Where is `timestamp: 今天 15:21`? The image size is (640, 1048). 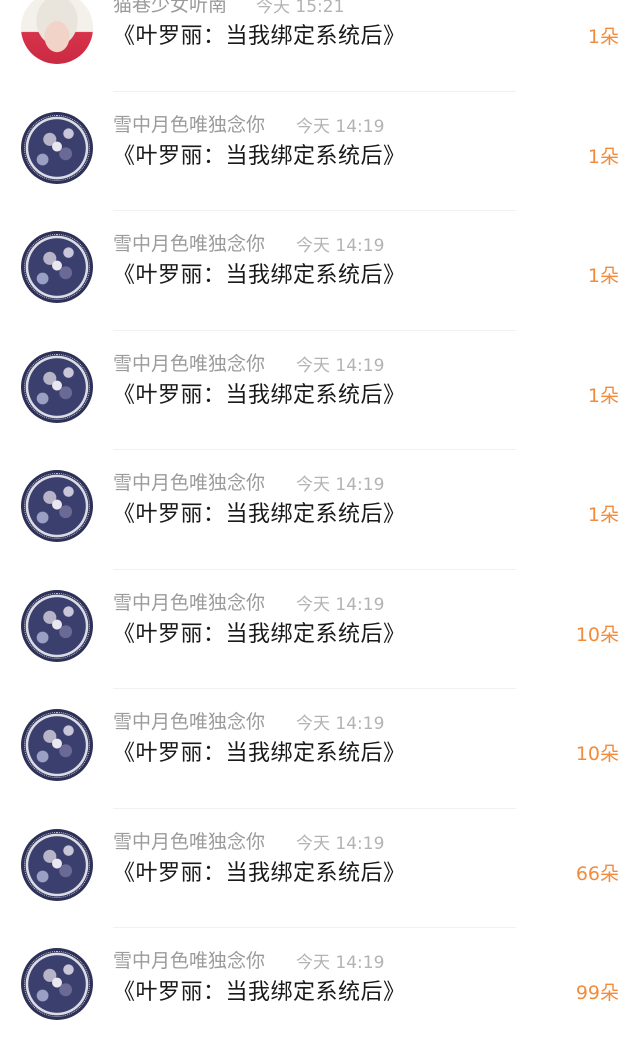
timestamp: 今天 15:21 is located at coordinates (300, 8).